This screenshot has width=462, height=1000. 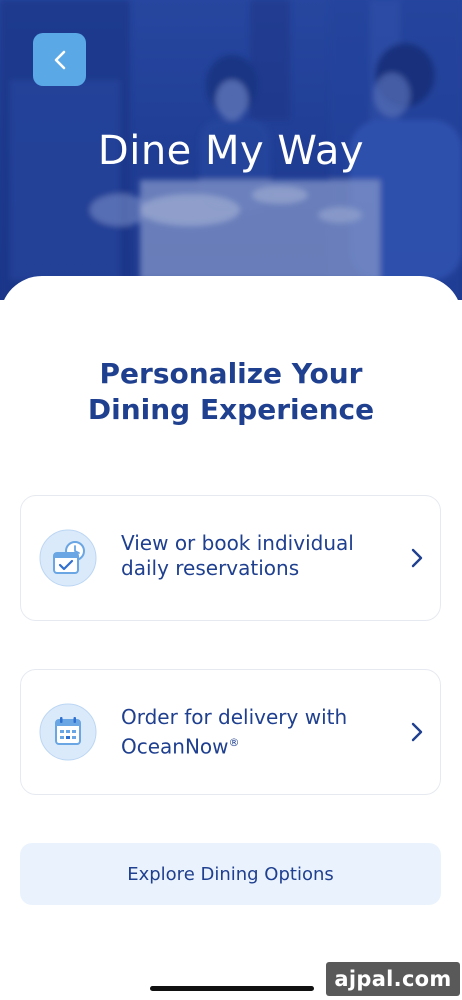 What do you see at coordinates (237, 543) in the screenshot?
I see `reservations-option-line-1: View or book individual` at bounding box center [237, 543].